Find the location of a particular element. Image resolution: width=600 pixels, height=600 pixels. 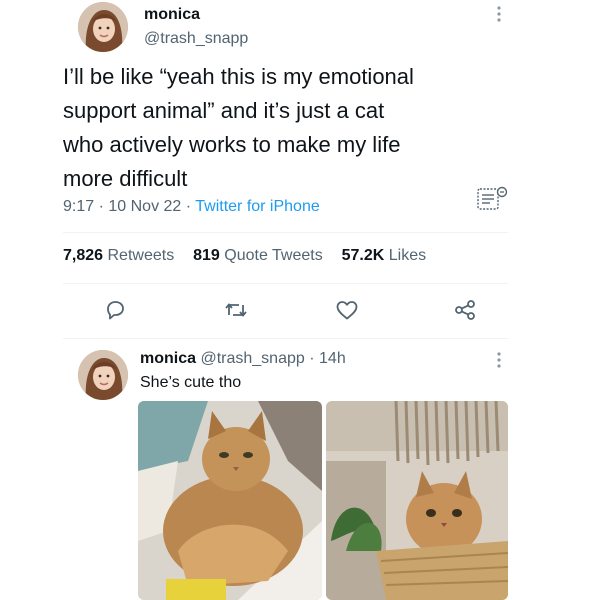

tweet-time: 9:17 is located at coordinates (78, 206).